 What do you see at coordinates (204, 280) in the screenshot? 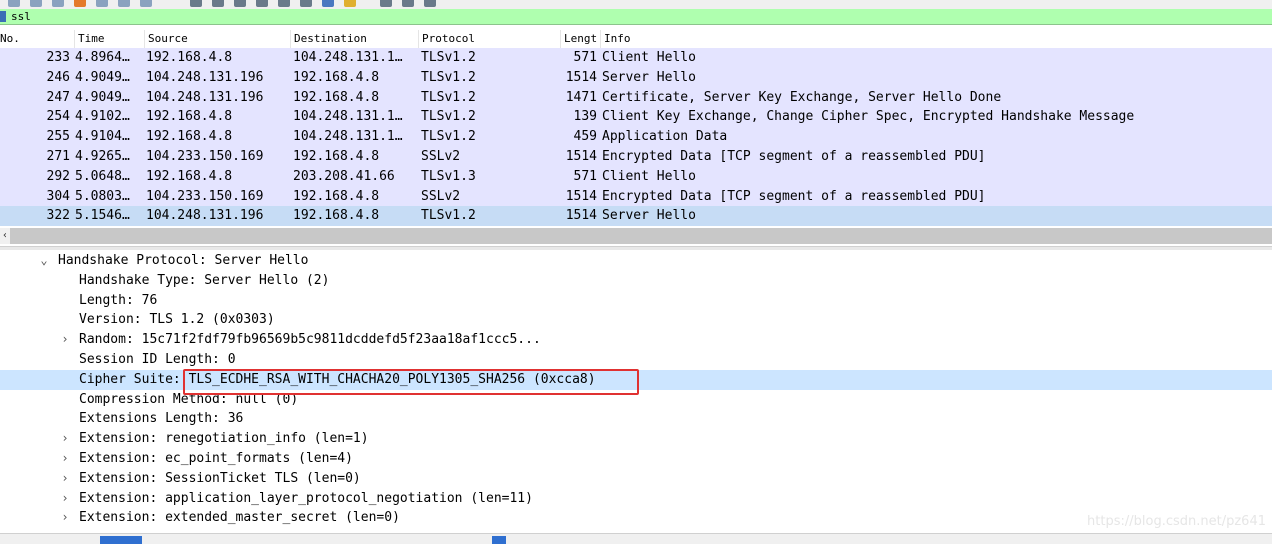
I see `detail-text: Handshake Type: Server Hello (2)` at bounding box center [204, 280].